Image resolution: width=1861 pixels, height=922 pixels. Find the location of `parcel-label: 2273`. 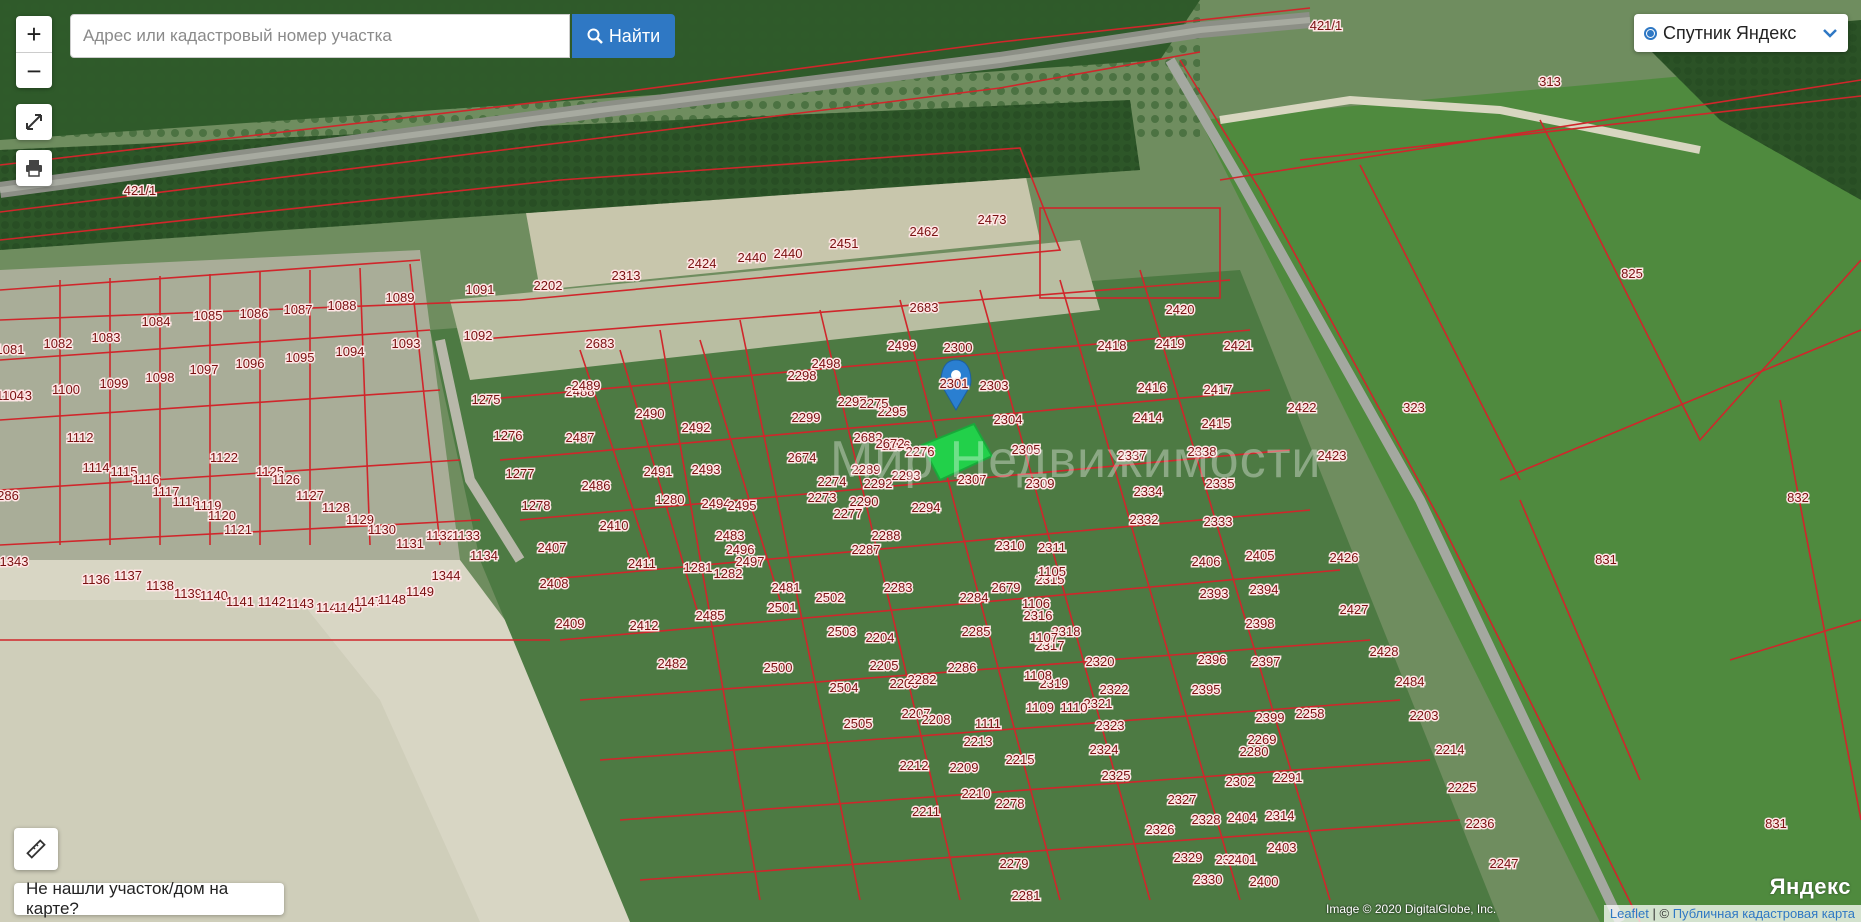

parcel-label: 2273 is located at coordinates (822, 497).